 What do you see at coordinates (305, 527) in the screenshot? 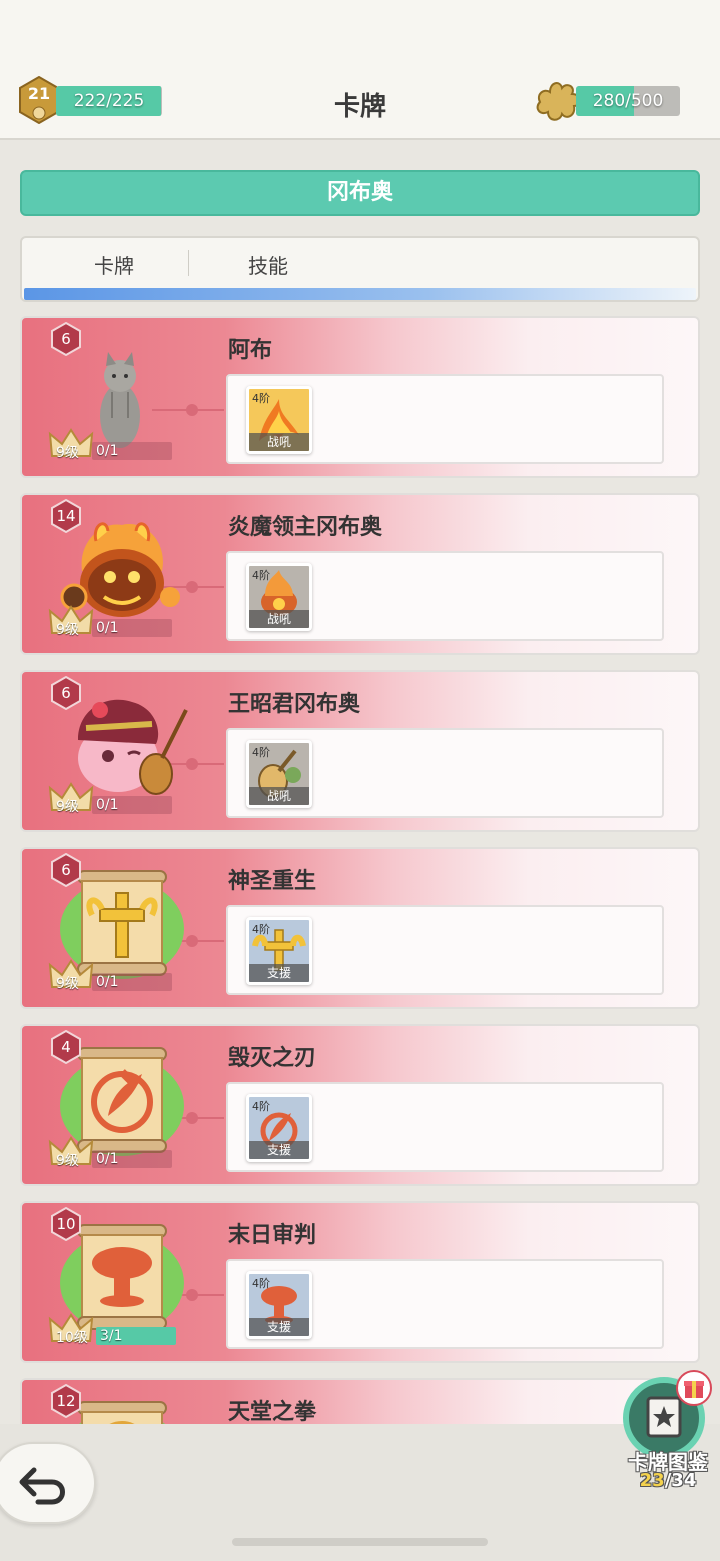
I see `card-name: 炎魔领主冈布奥` at bounding box center [305, 527].